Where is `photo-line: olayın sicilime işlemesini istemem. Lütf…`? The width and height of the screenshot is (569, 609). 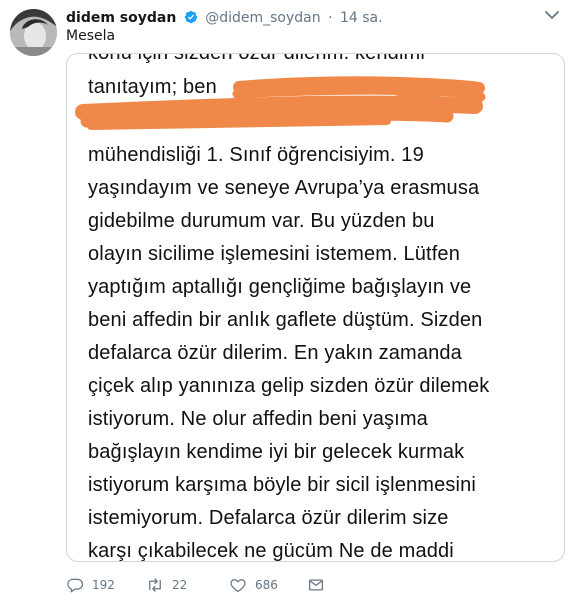 photo-line: olayın sicilime işlemesini istemem. Lütf… is located at coordinates (274, 254).